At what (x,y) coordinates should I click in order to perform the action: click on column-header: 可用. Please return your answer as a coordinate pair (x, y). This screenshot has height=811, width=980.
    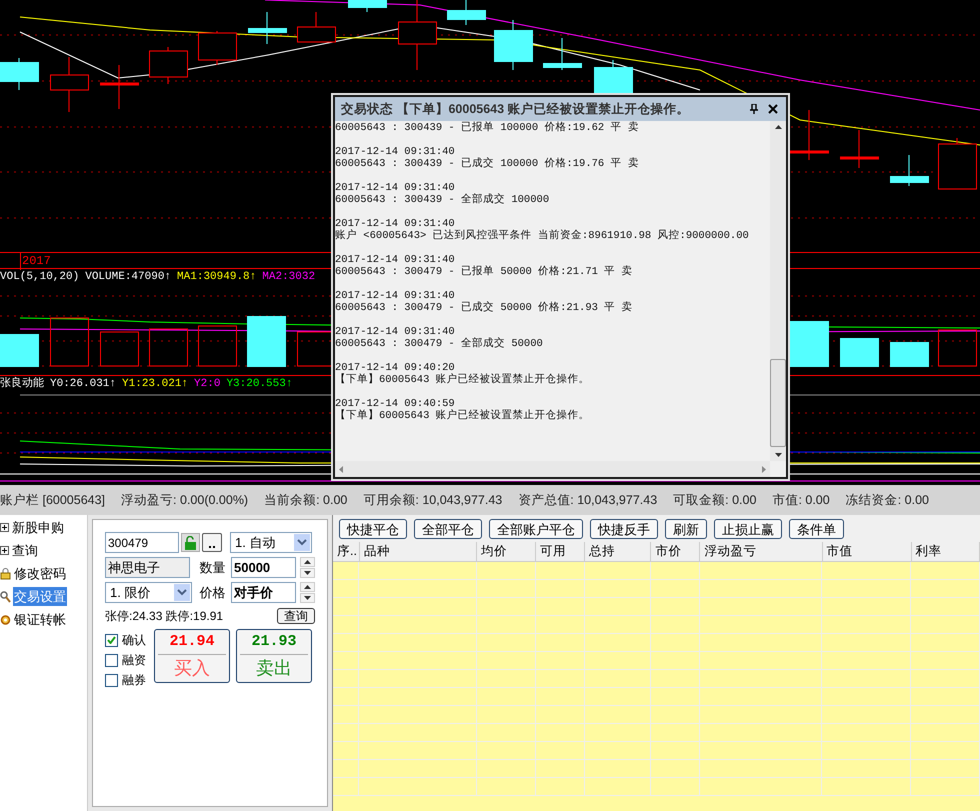
    Looking at the image, I should click on (560, 551).